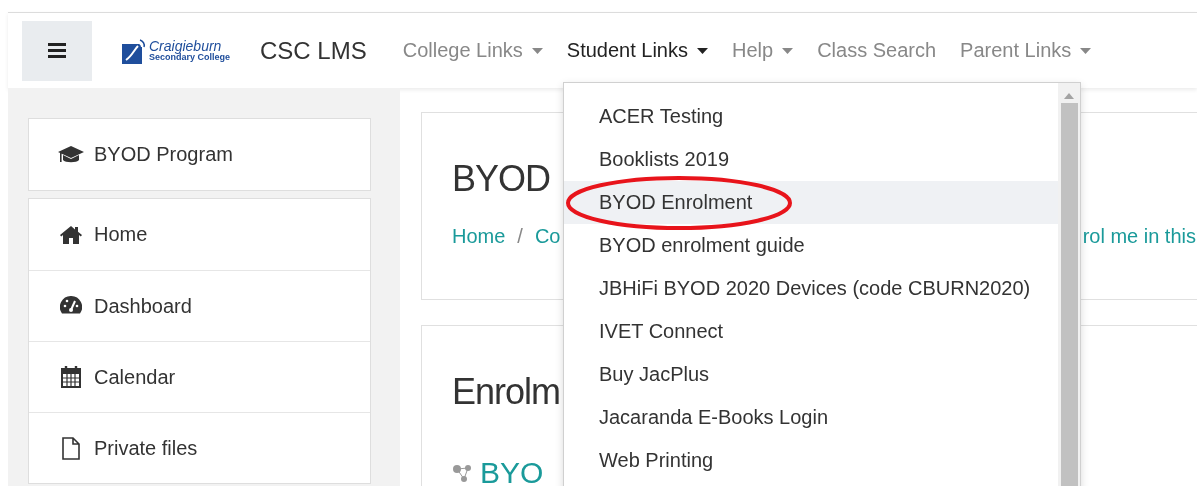 This screenshot has height=486, width=1197. I want to click on menu-item: ACER Testing, so click(811, 116).